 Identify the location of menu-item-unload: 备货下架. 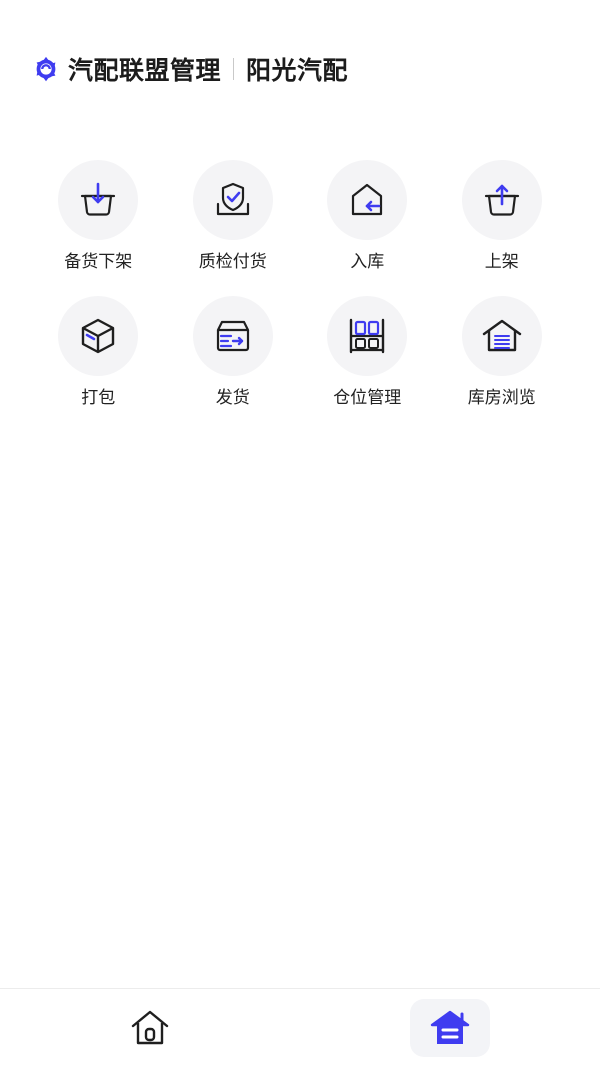
(98, 217).